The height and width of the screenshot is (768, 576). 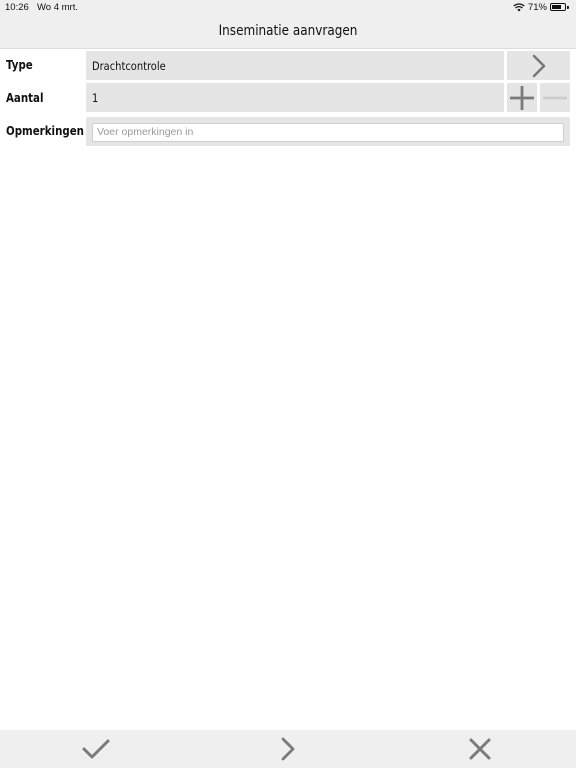 I want to click on checkmark-icon, so click(x=96, y=749).